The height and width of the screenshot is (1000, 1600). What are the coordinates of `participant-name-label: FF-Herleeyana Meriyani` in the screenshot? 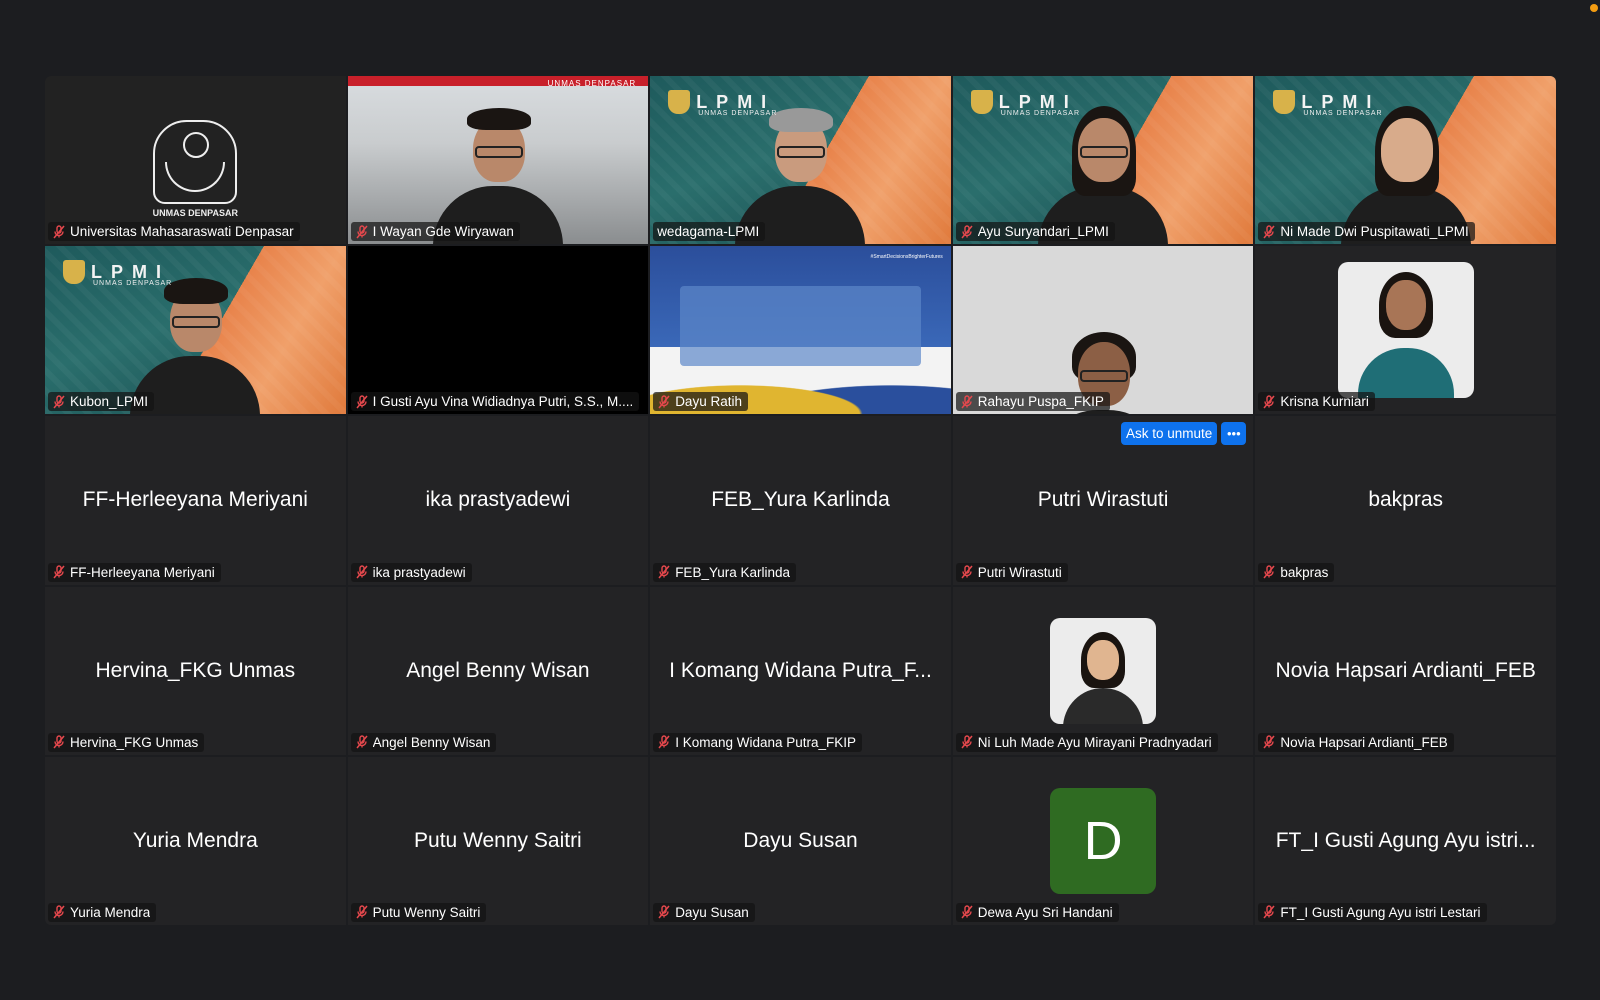 It's located at (134, 572).